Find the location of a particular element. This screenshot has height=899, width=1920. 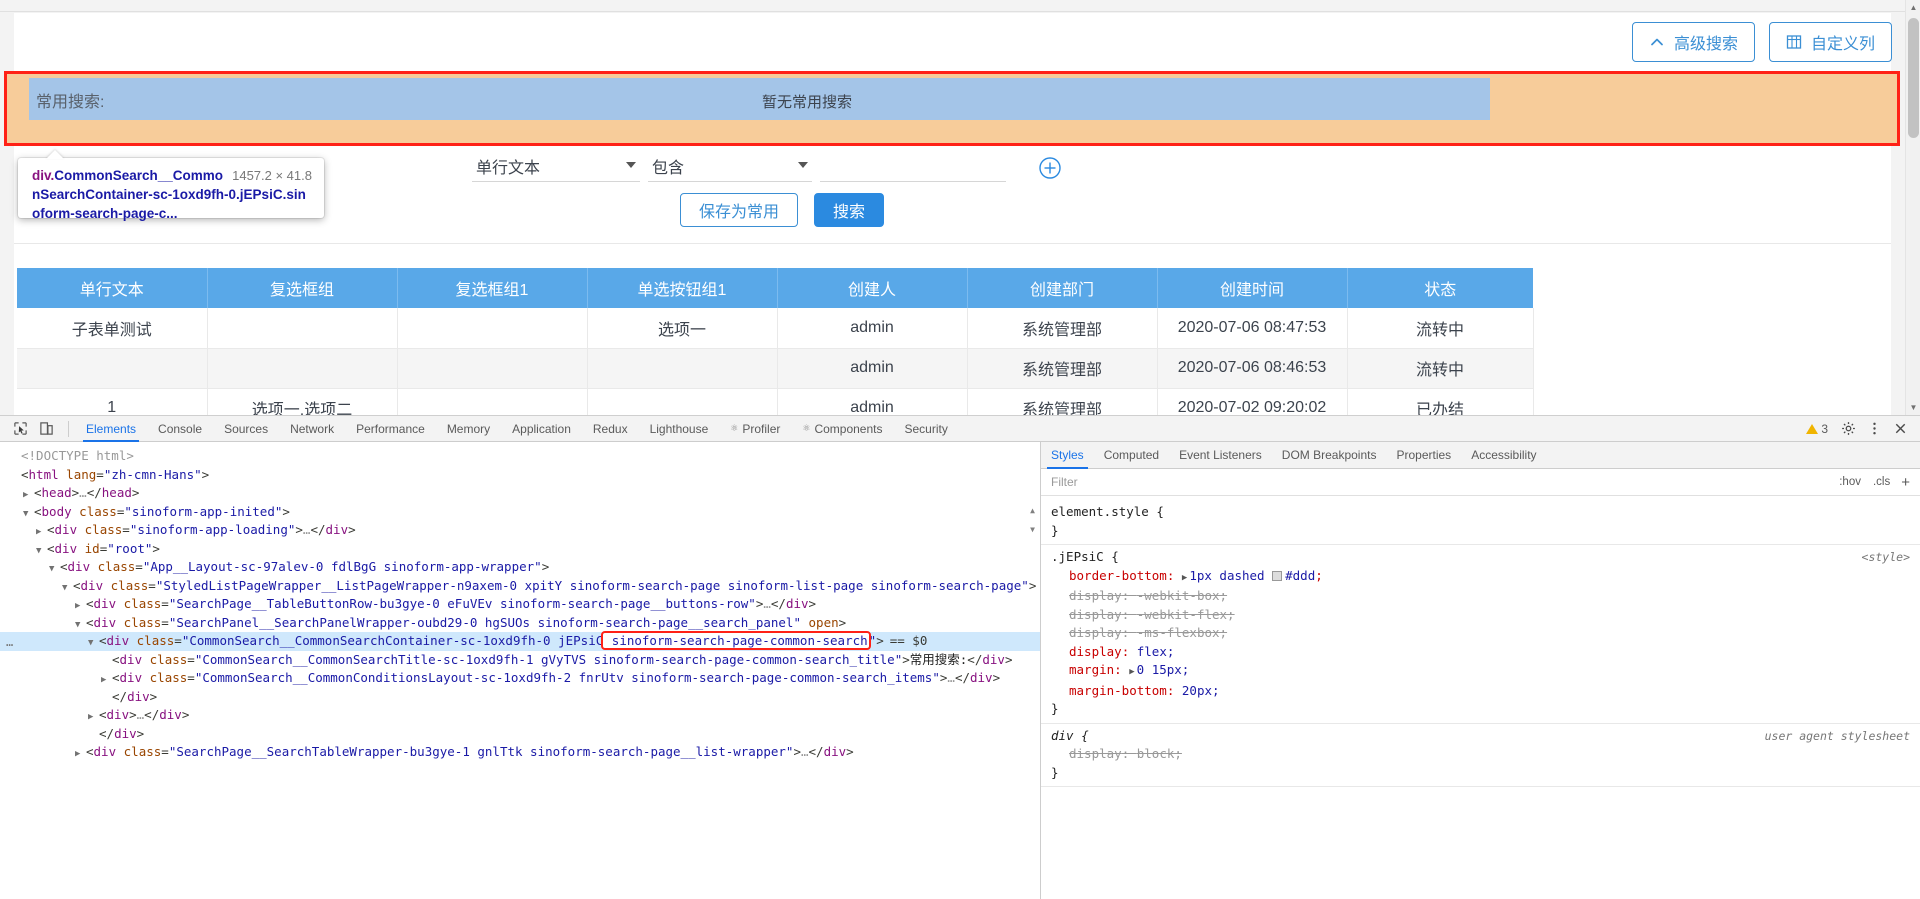

warning-count-badge: 3 is located at coordinates (1817, 429).